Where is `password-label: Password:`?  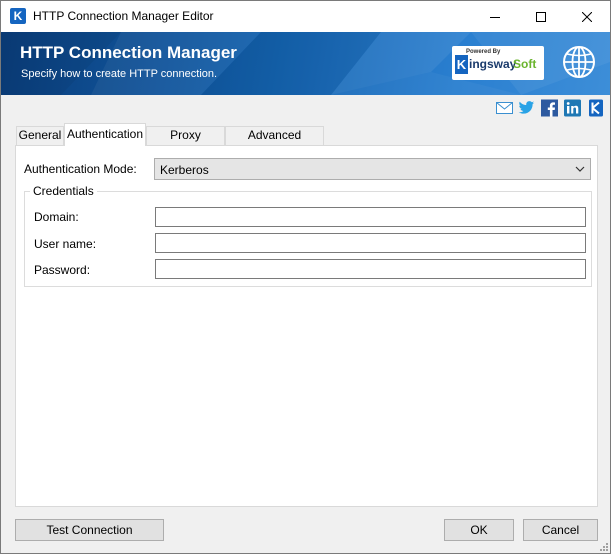
password-label: Password: is located at coordinates (62, 270).